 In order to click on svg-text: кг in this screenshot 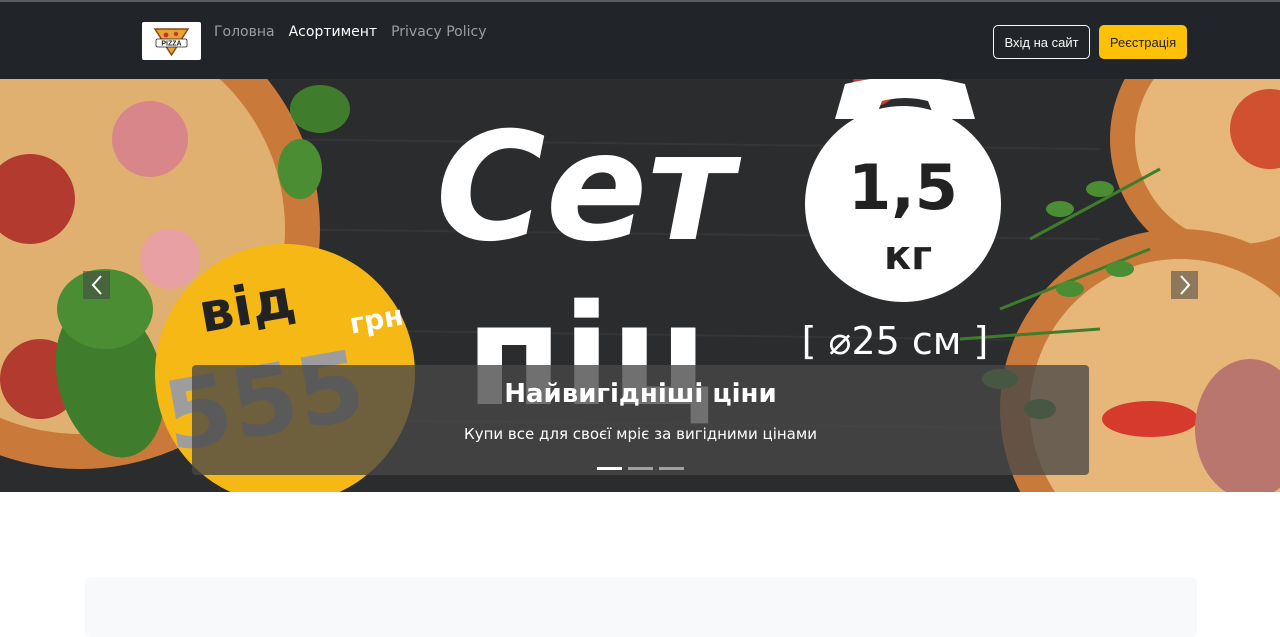, I will do `click(908, 256)`.